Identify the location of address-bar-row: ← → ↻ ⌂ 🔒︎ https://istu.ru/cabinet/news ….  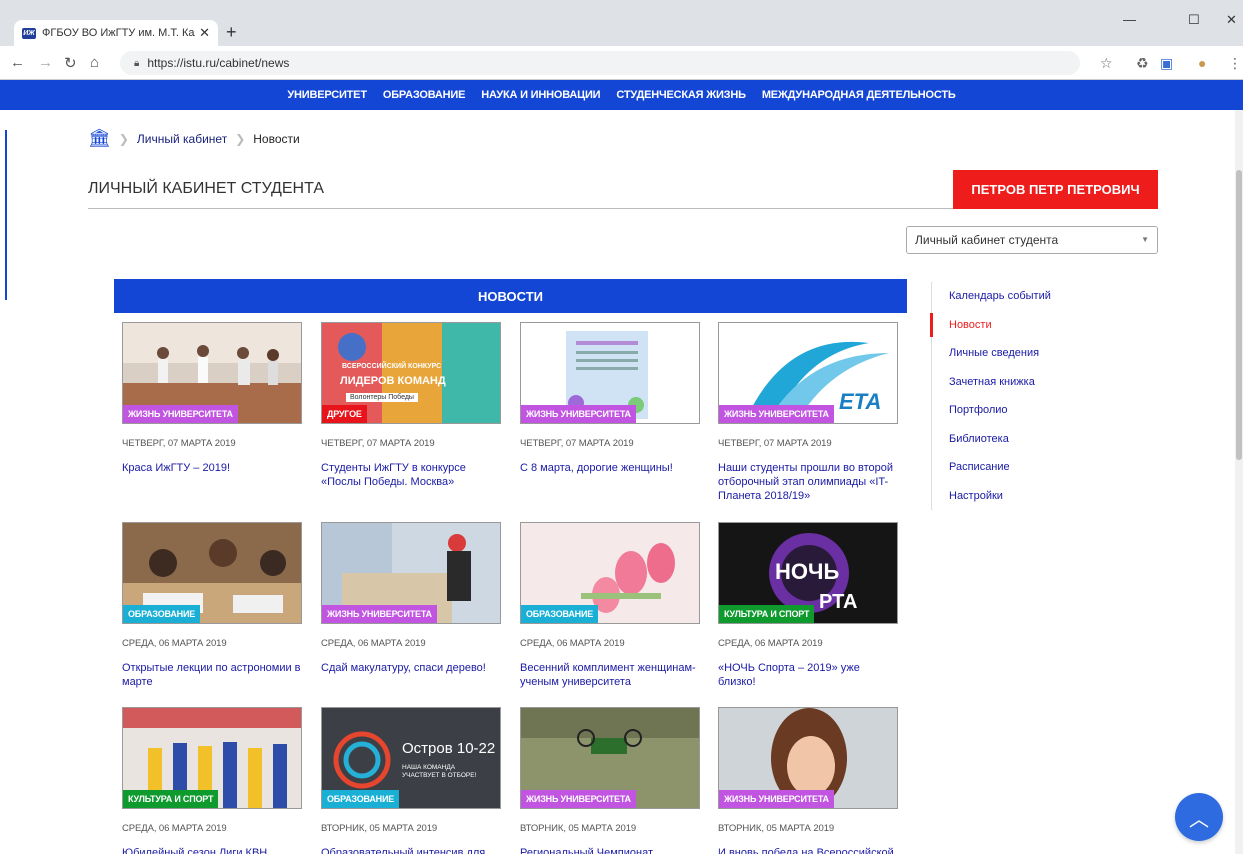
(621, 63).